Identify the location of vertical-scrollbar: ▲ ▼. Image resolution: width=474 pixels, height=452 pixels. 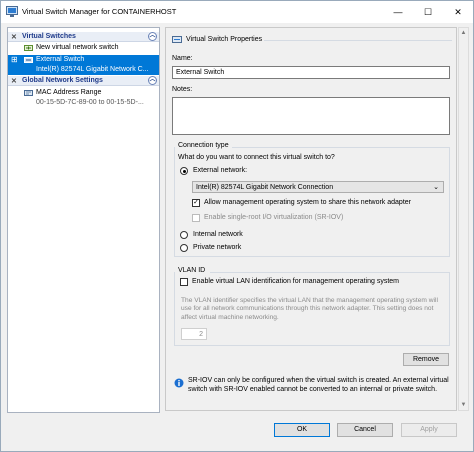
(463, 219).